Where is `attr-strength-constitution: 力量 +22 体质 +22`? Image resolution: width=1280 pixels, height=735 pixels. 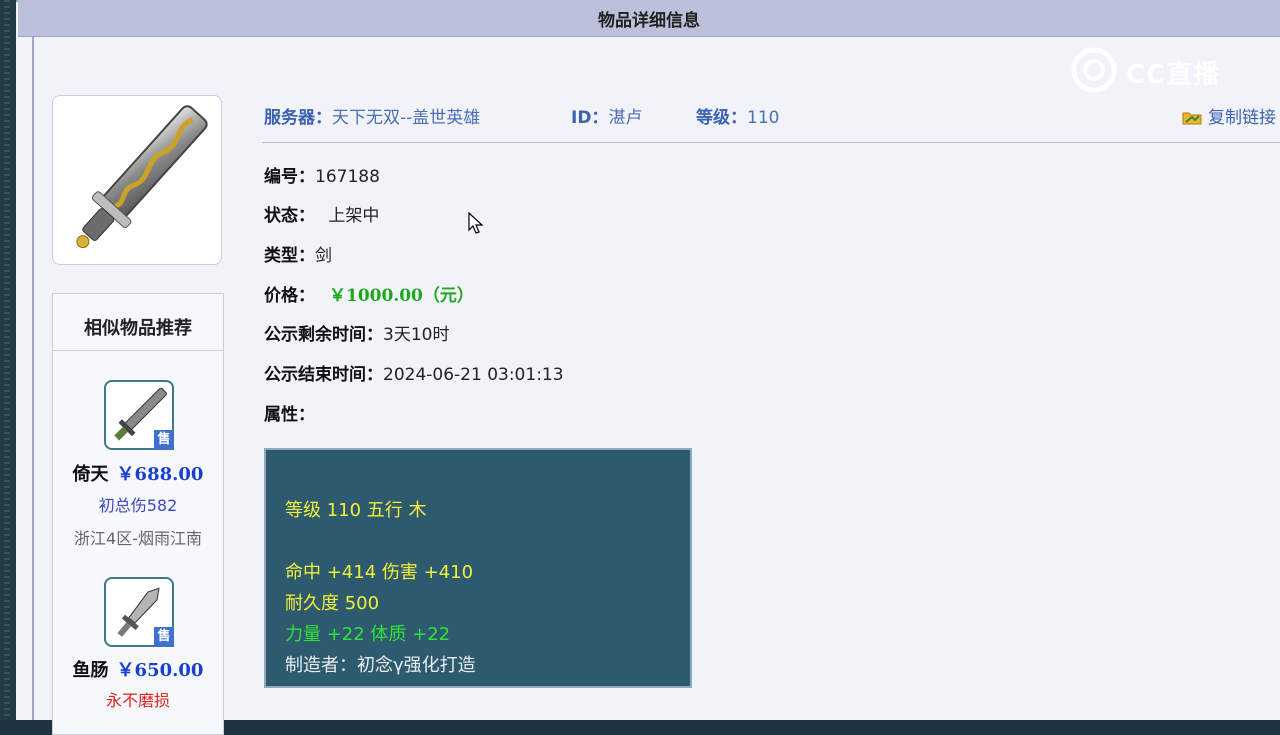 attr-strength-constitution: 力量 +22 体质 +22 is located at coordinates (368, 634).